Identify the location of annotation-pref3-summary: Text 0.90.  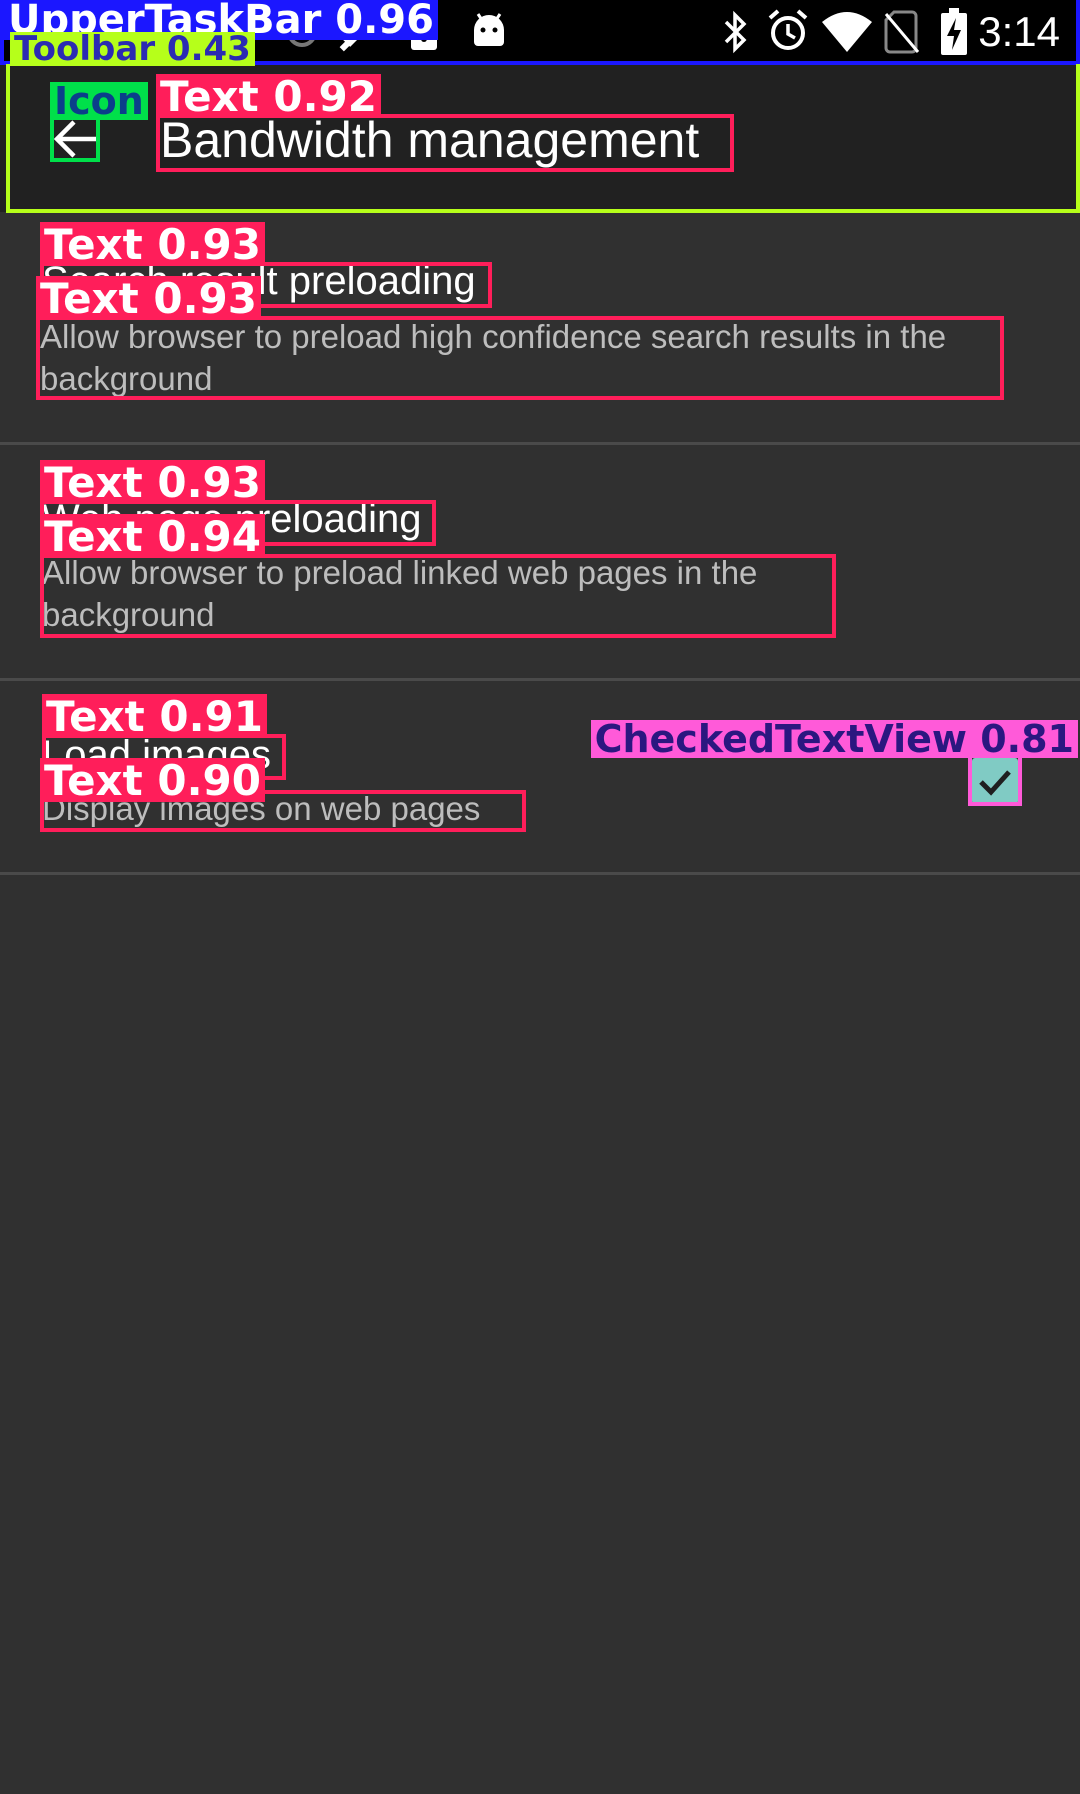
(283, 795).